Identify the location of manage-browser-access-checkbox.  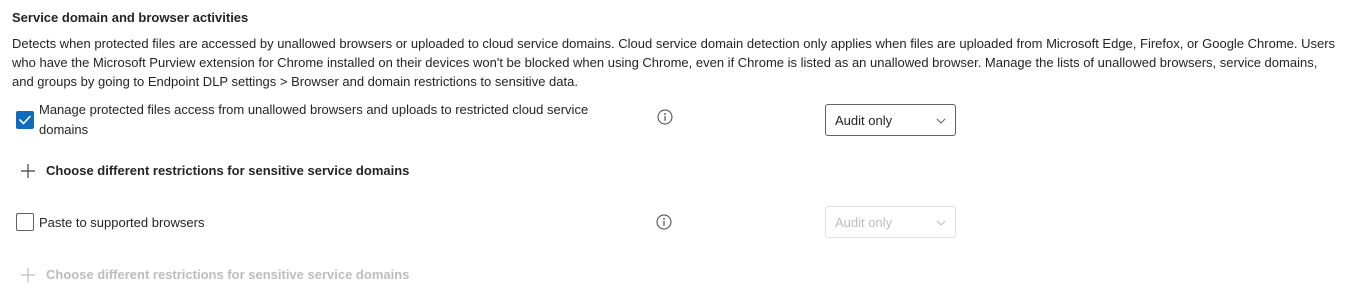
(25, 120).